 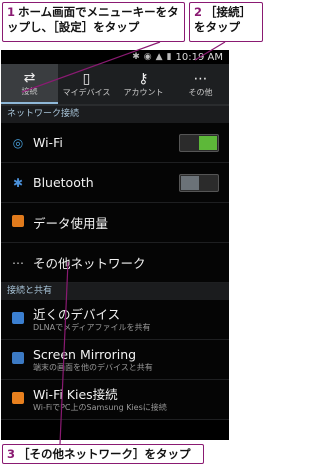 I want to click on callout-step-3: 3 ［その他ネットワーク］をタップ, so click(x=103, y=454).